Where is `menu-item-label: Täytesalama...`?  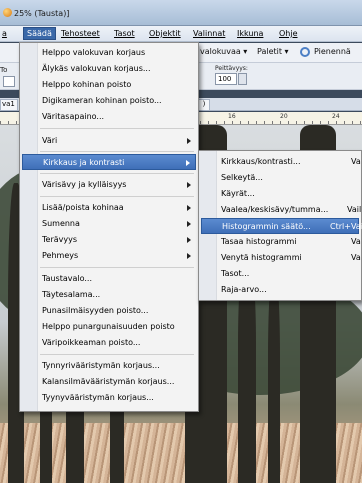
menu-item-label: Täytesalama... is located at coordinates (71, 294).